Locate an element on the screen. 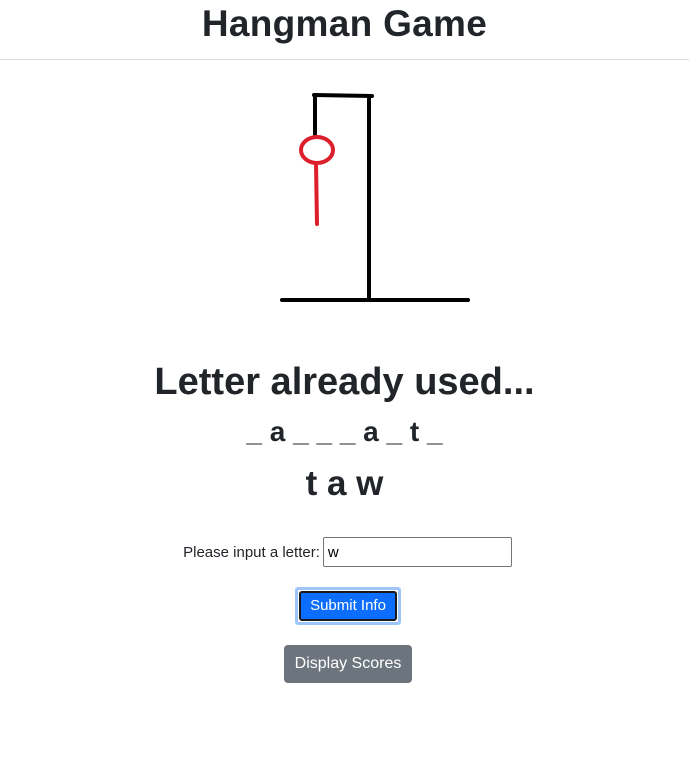 The image size is (689, 770). display-scores-button: Display Scores is located at coordinates (348, 664).